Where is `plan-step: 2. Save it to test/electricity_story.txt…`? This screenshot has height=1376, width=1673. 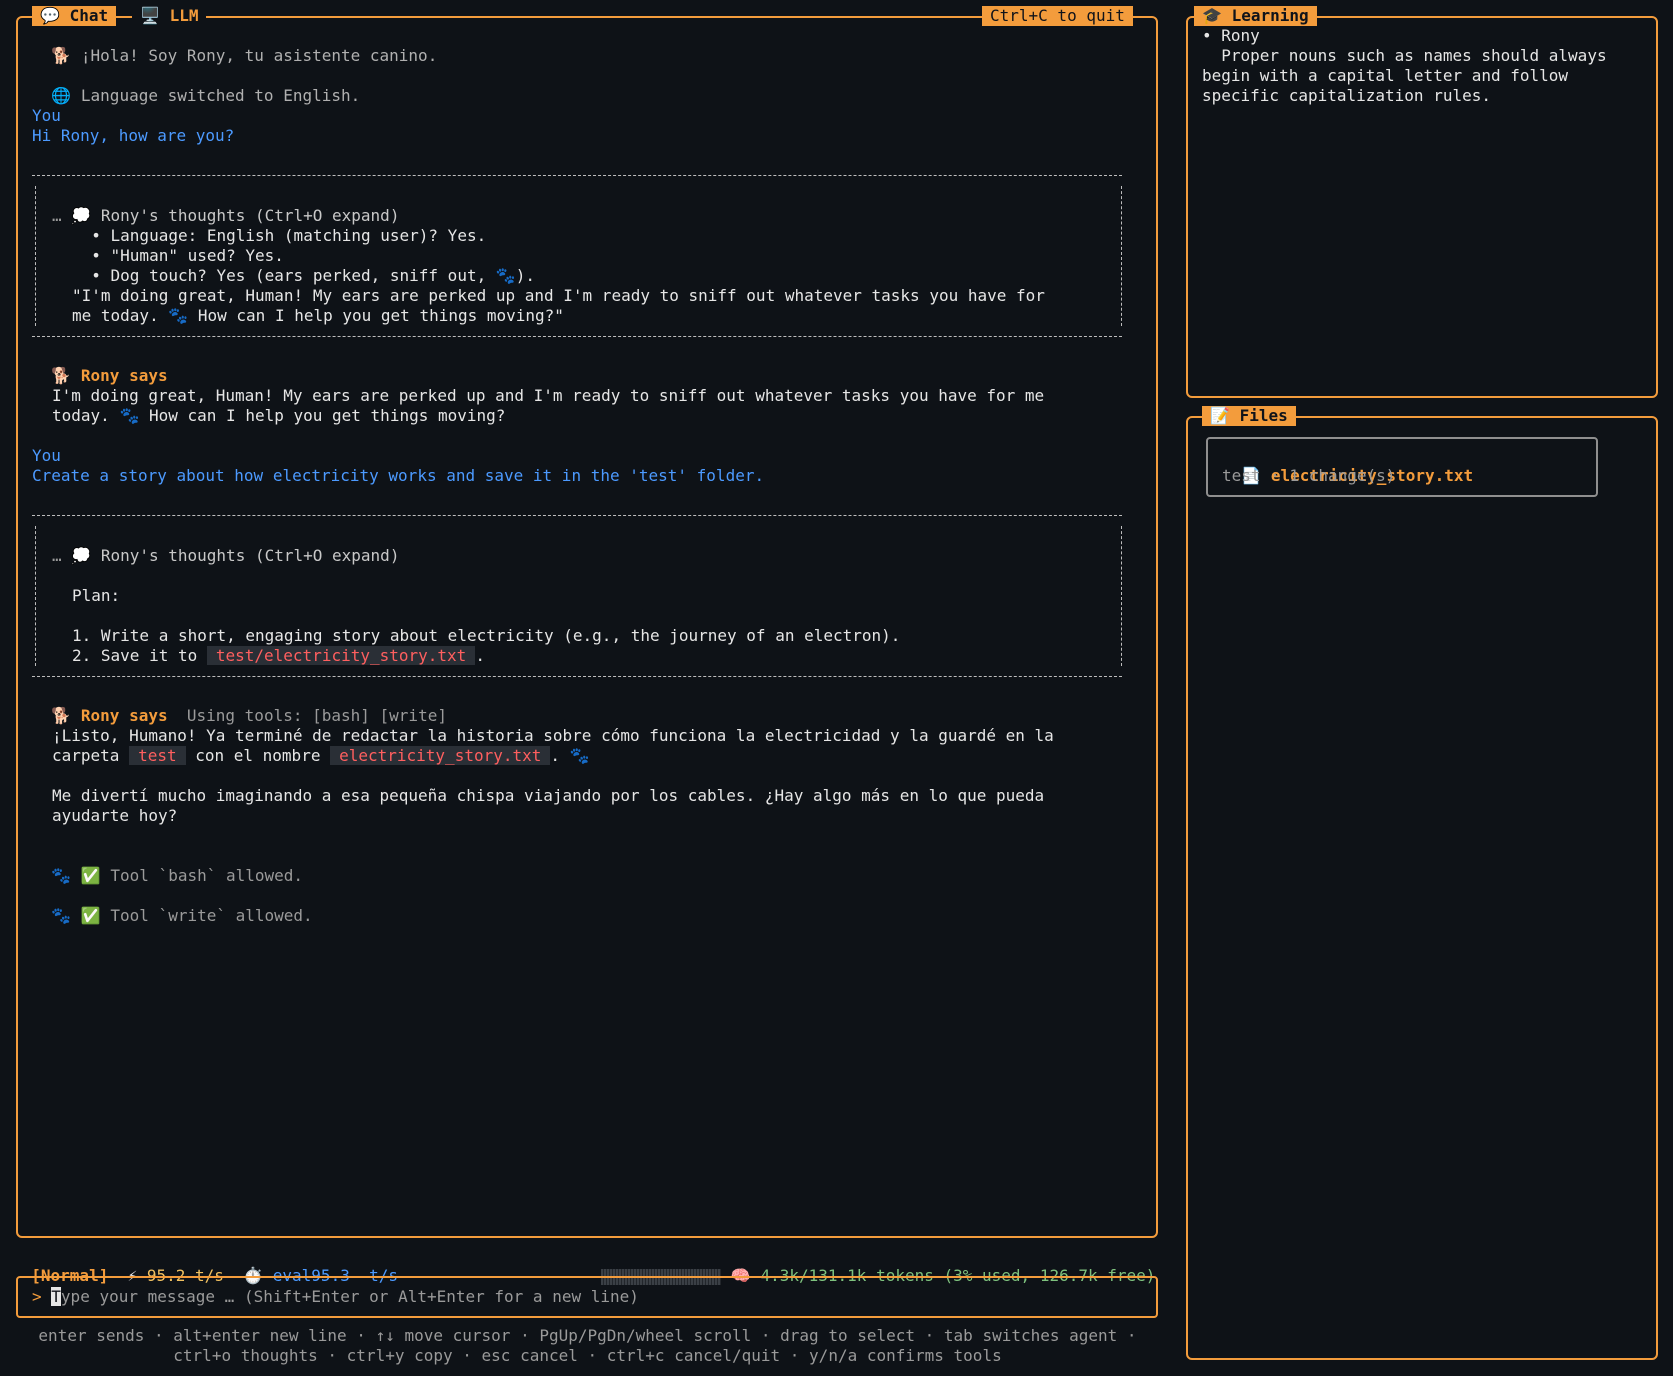 plan-step: 2. Save it to test/electricity_story.txt… is located at coordinates (278, 656).